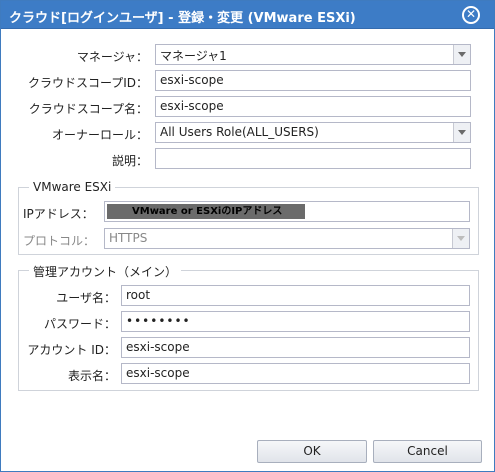 The image size is (495, 472). I want to click on owner-role-value: All Users Role(ALL_USERS), so click(239, 132).